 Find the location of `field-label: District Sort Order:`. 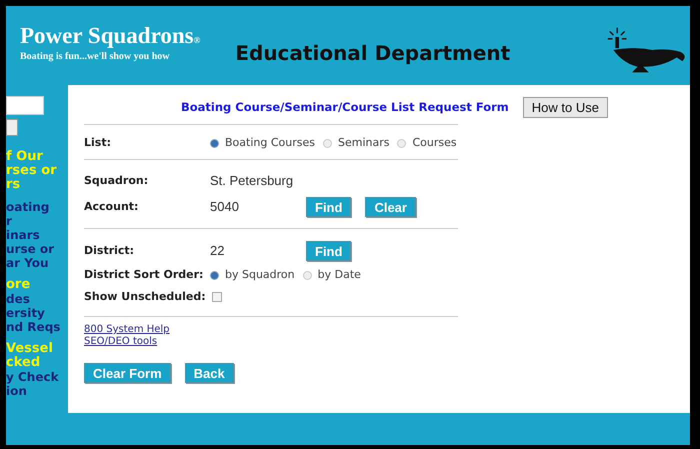

field-label: District Sort Order: is located at coordinates (144, 274).